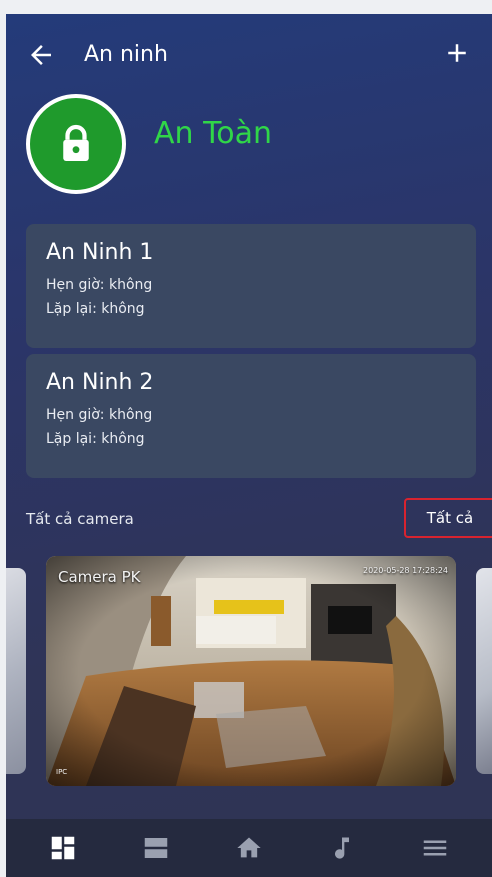 The height and width of the screenshot is (877, 492). What do you see at coordinates (100, 252) in the screenshot?
I see `scene-name: An Ninh 1` at bounding box center [100, 252].